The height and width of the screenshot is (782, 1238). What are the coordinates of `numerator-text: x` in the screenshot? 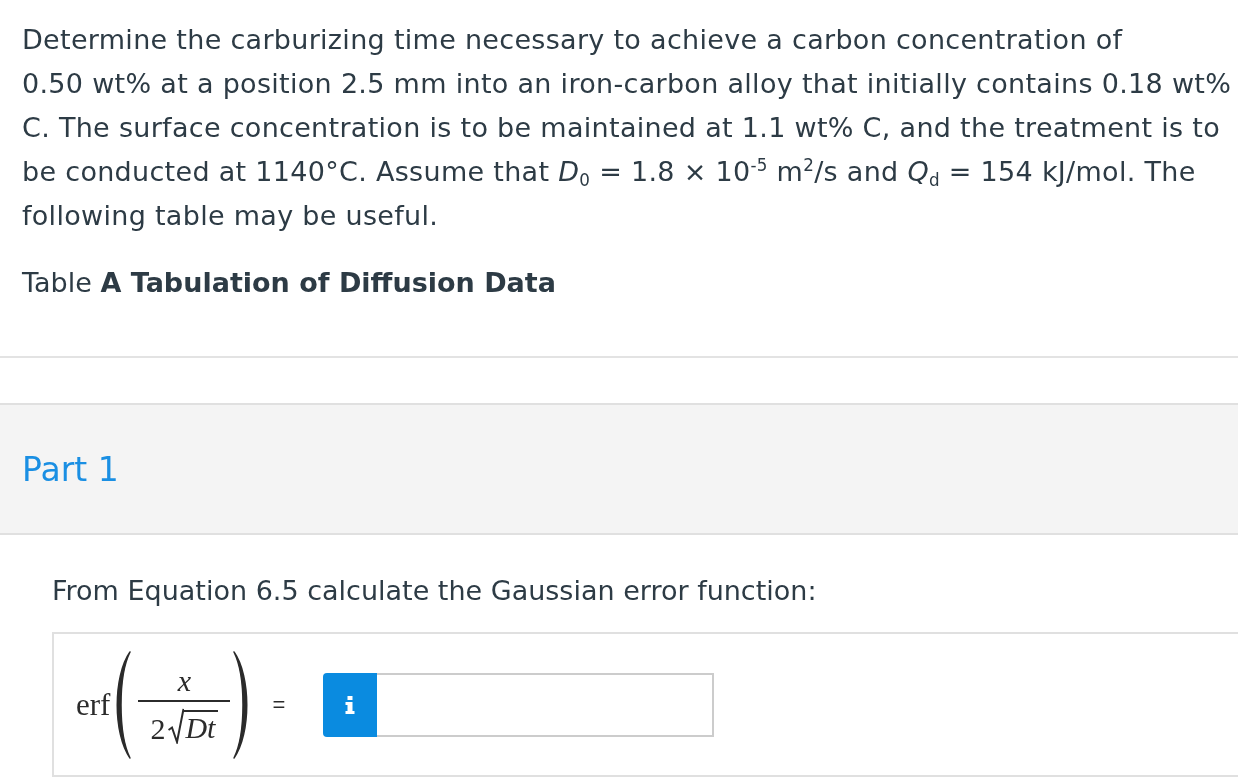 It's located at (184, 682).